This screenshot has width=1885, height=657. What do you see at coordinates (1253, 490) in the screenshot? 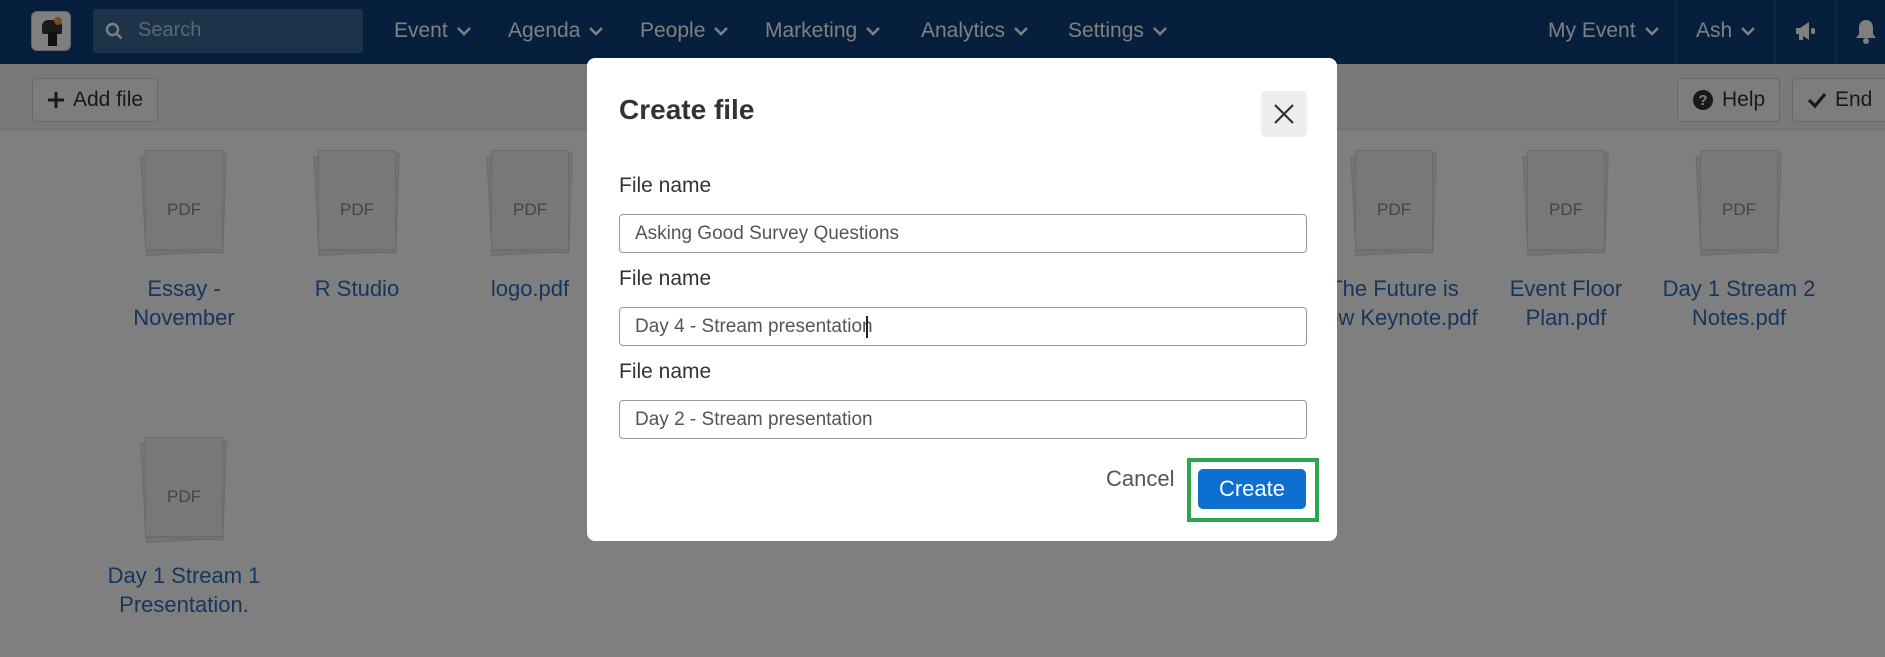
I see `create-button-highlight` at bounding box center [1253, 490].